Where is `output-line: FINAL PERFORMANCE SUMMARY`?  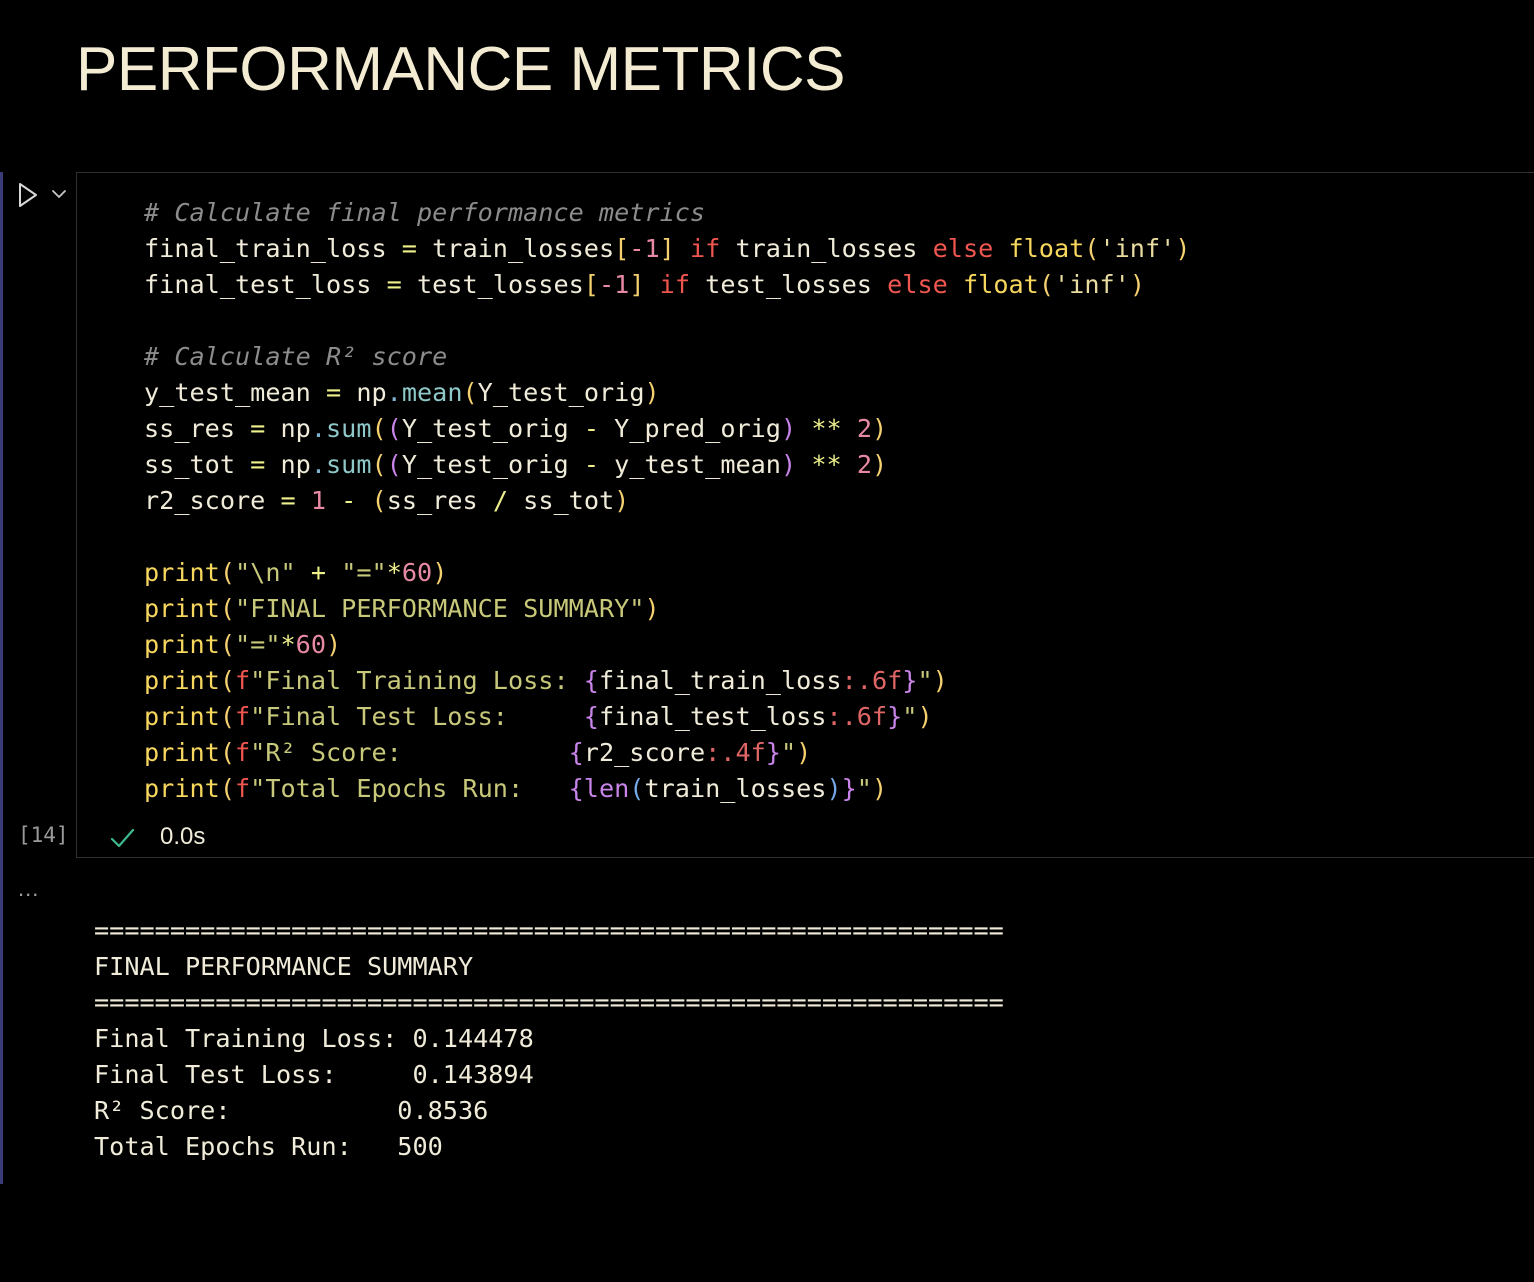
output-line: FINAL PERFORMANCE SUMMARY is located at coordinates (284, 966).